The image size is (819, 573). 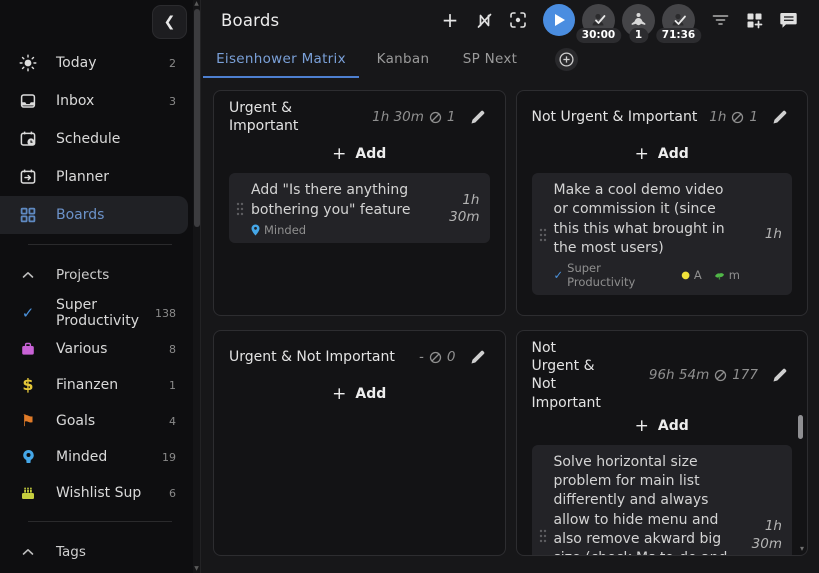 I want to click on tab-sp-next: SP Next, so click(x=490, y=59).